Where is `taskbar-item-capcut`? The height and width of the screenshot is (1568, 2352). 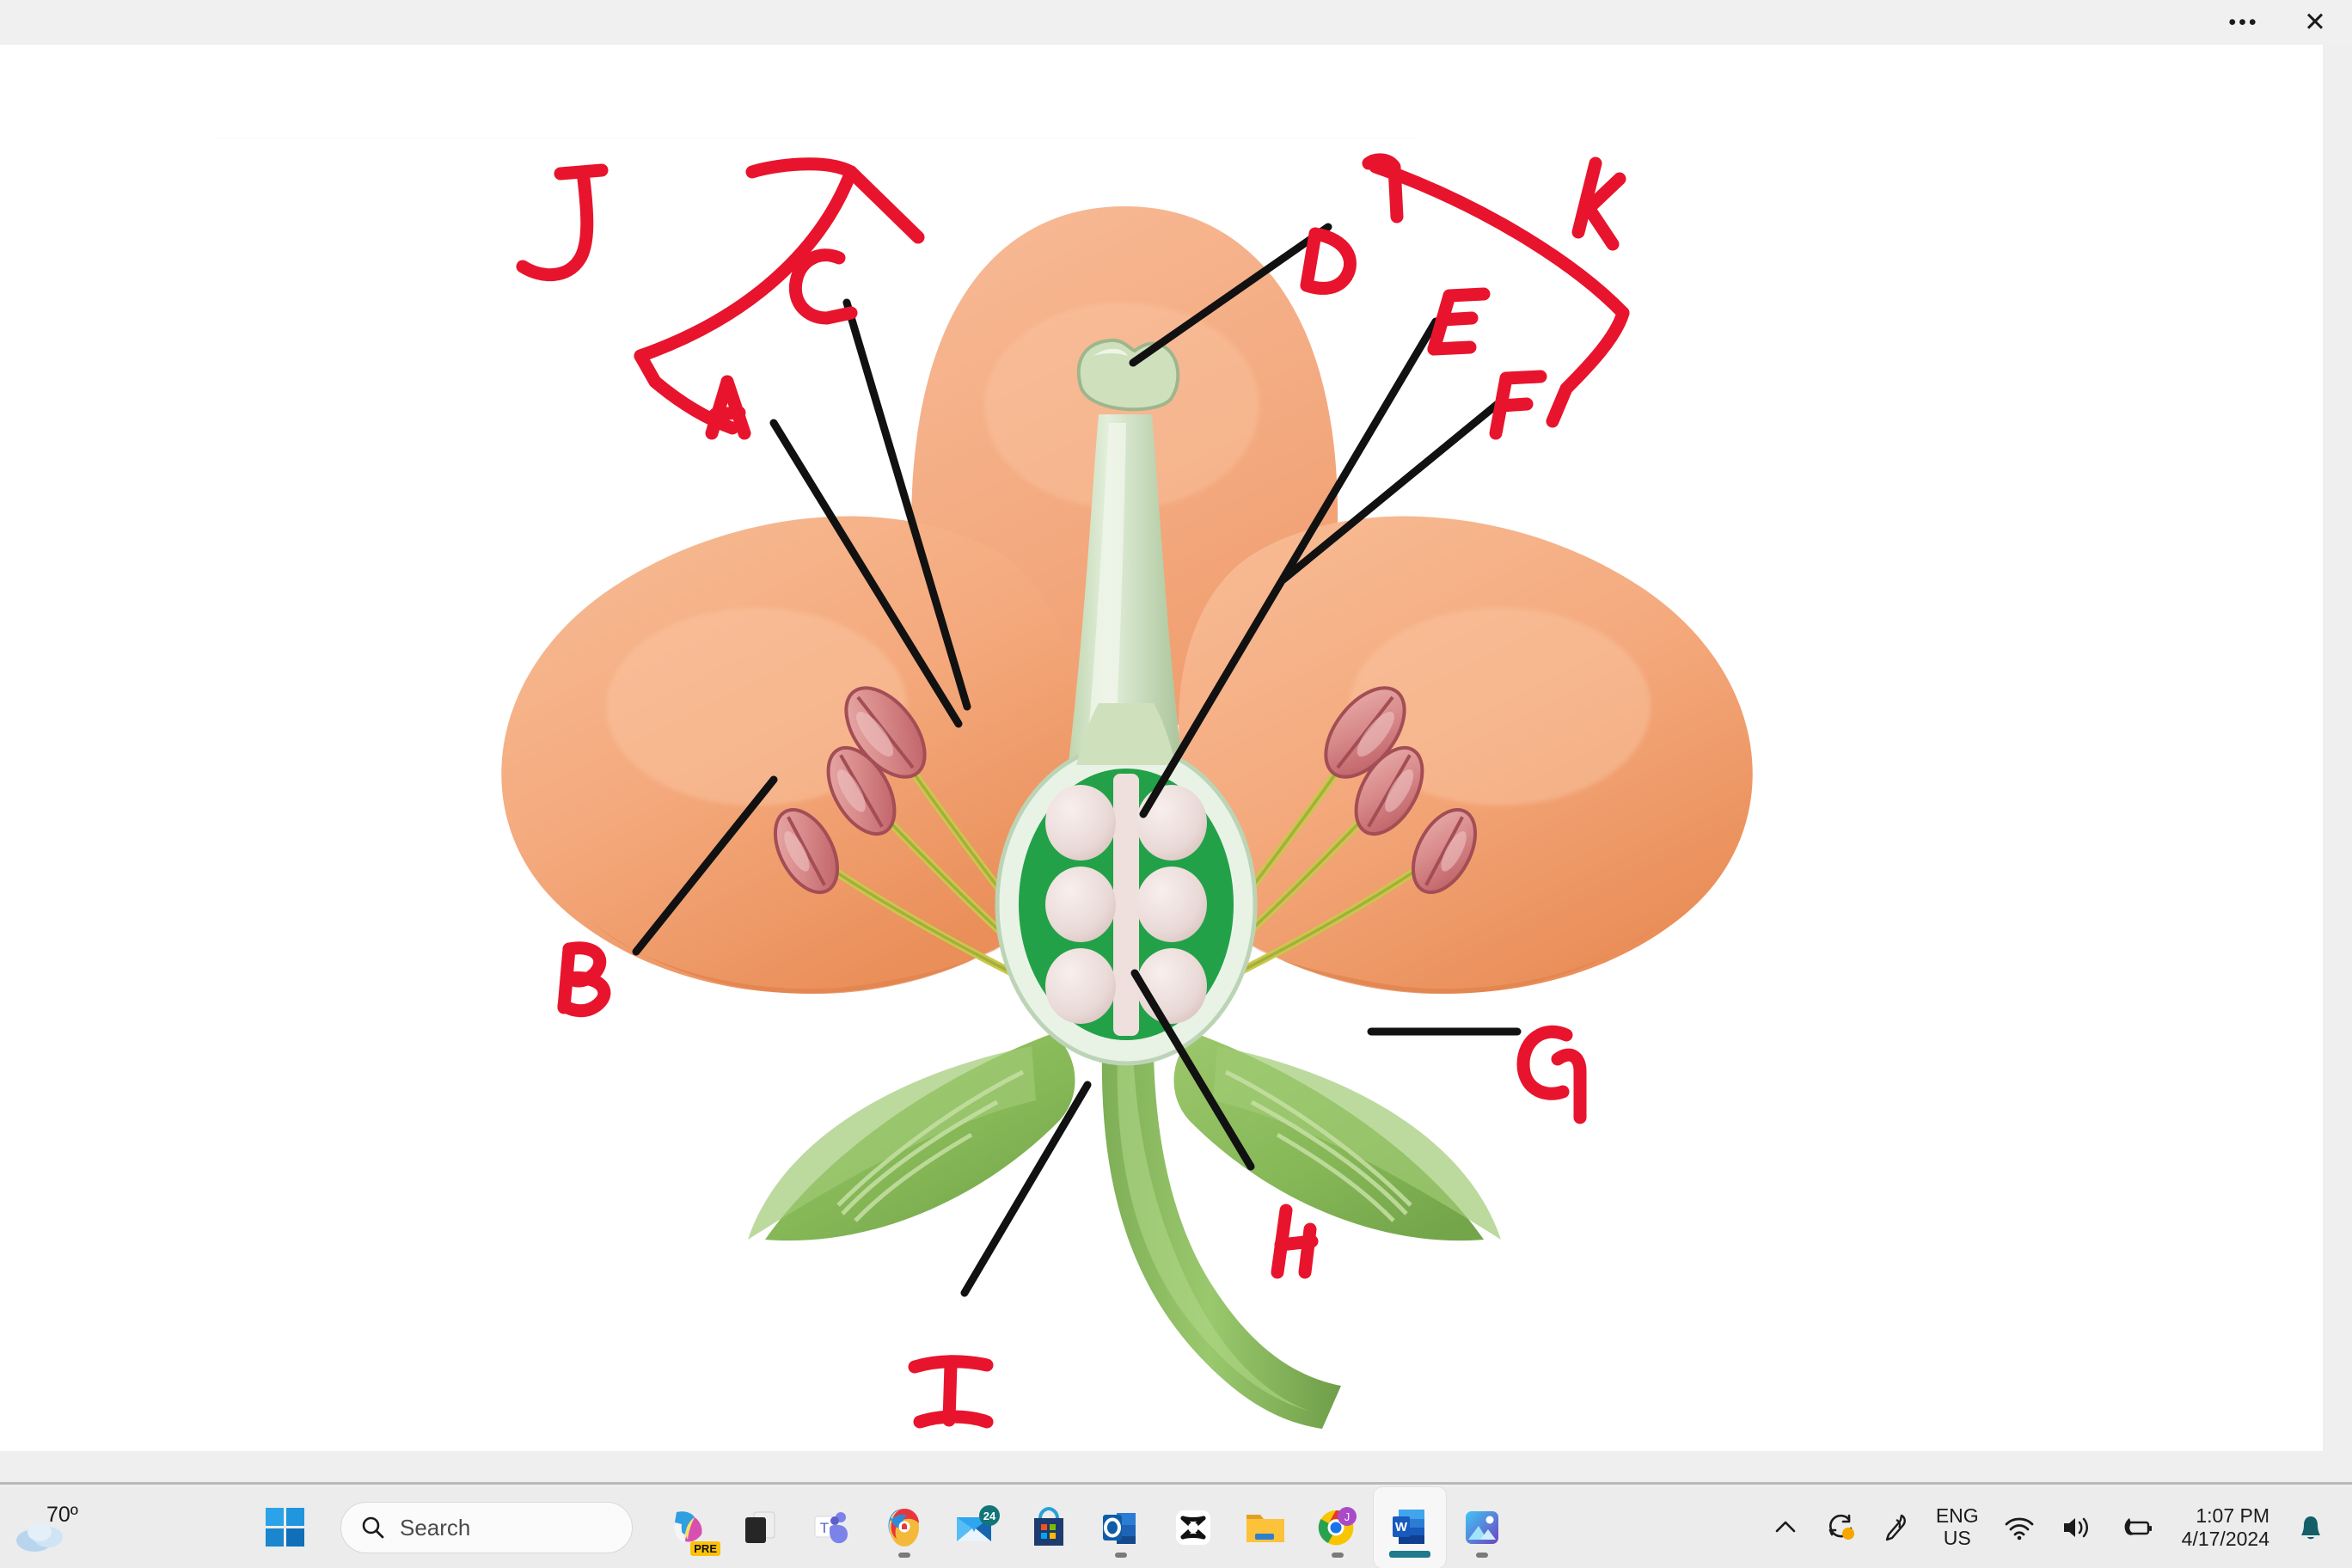 taskbar-item-capcut is located at coordinates (1193, 1527).